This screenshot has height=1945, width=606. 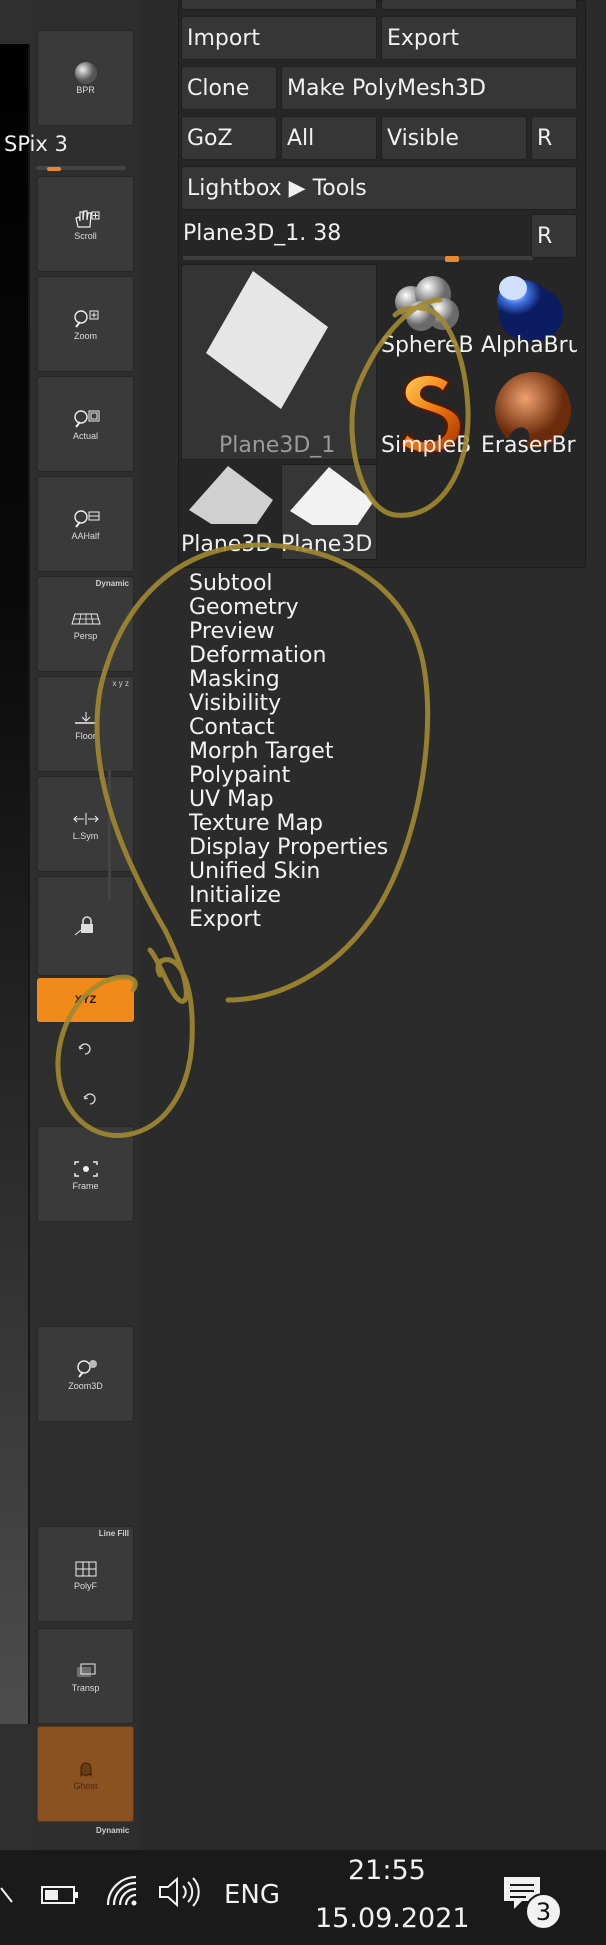 I want to click on symmetry-icon, so click(x=86, y=819).